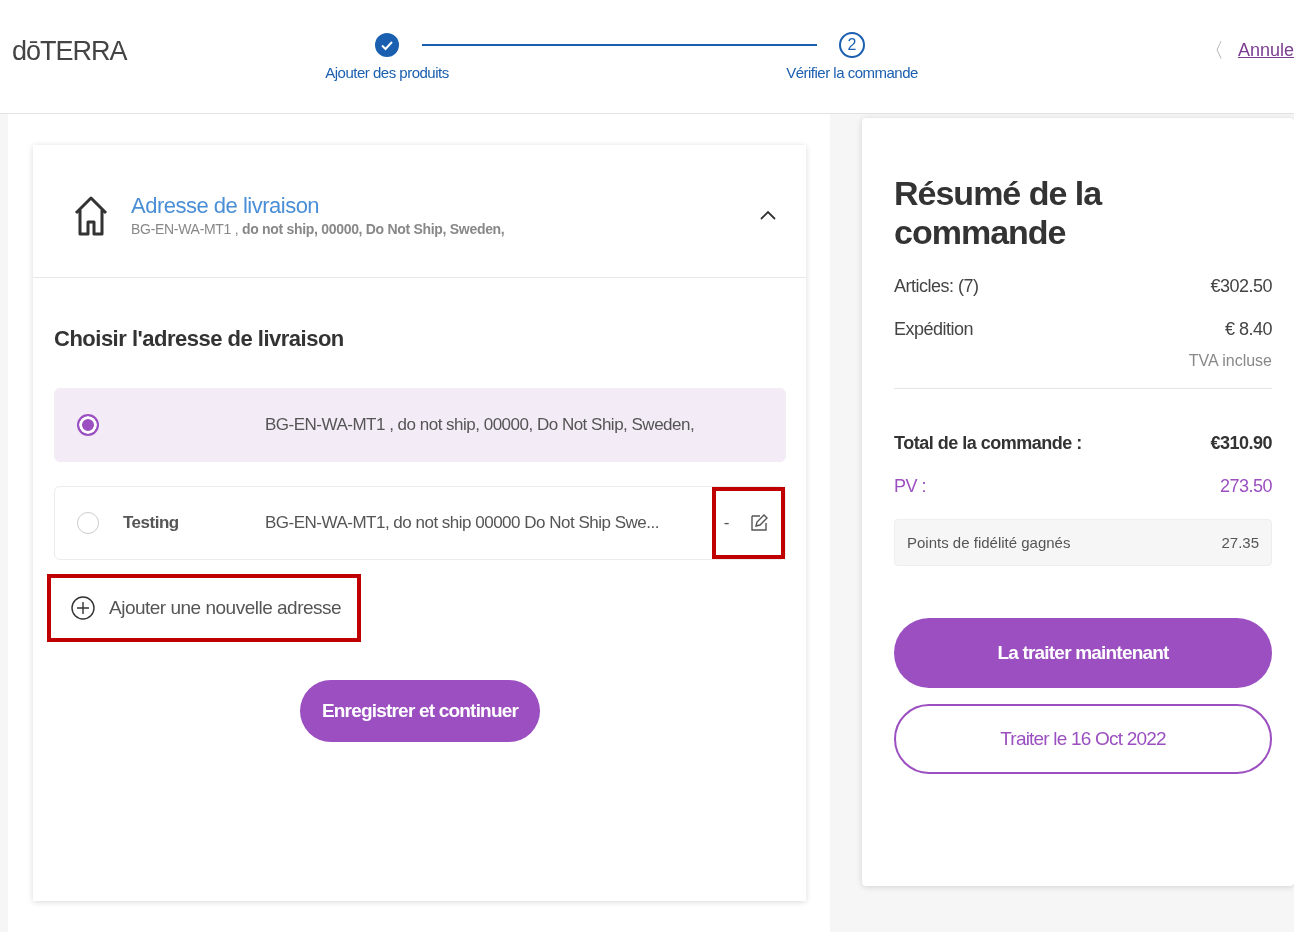  Describe the element at coordinates (910, 487) in the screenshot. I see `pv-label: PV :` at that location.